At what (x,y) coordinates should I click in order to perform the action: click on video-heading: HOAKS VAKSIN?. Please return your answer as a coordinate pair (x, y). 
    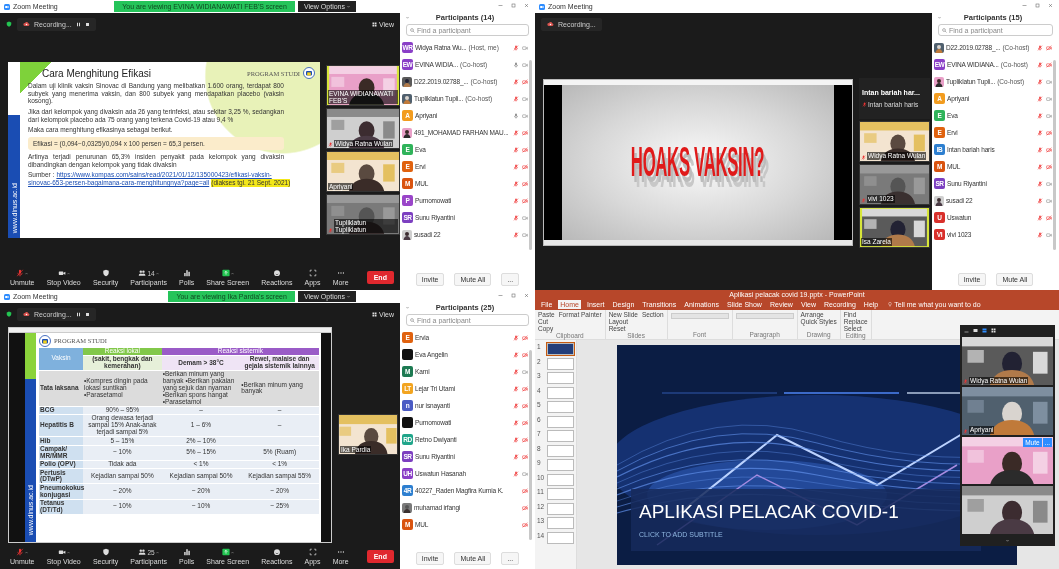
    Looking at the image, I should click on (698, 162).